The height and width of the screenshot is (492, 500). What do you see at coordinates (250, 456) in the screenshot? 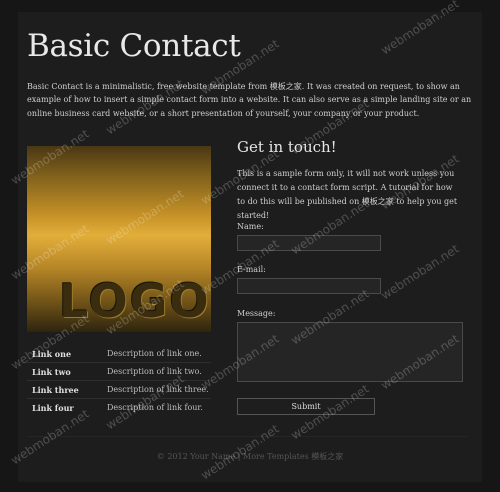
I see `footer-text: © 2012 Your Name | More Templates 模板之家` at bounding box center [250, 456].